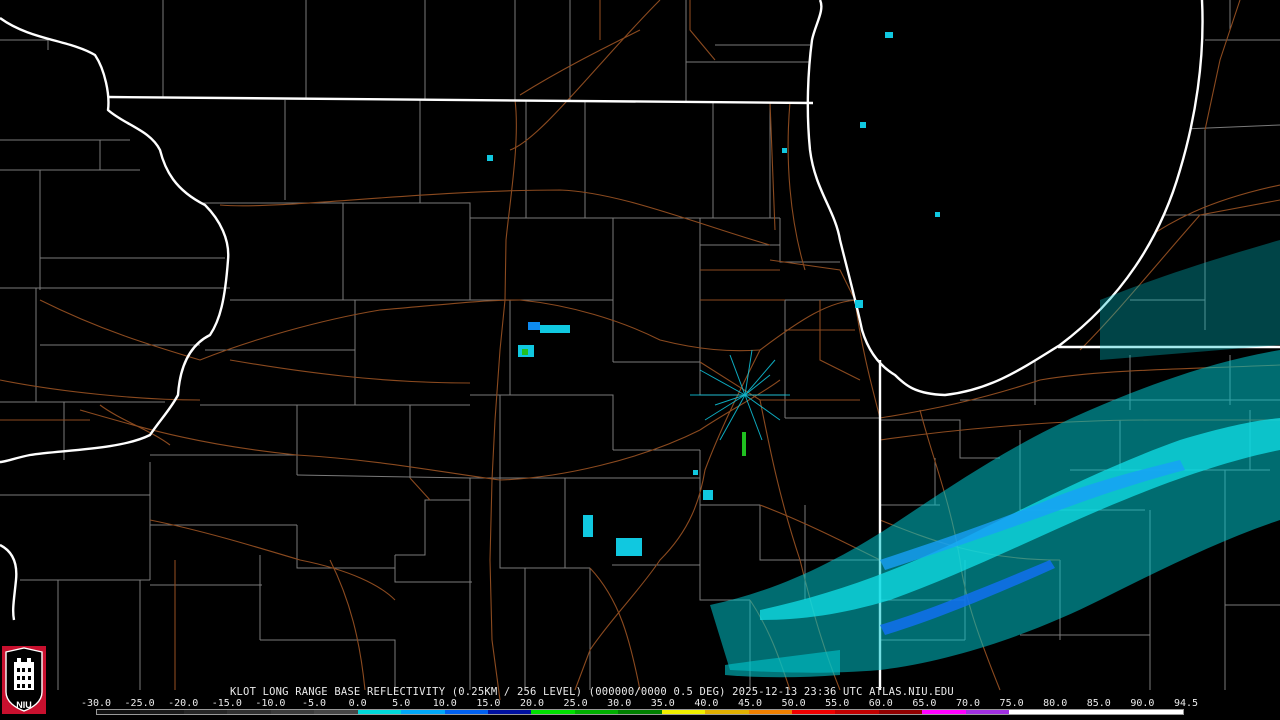 The image size is (1280, 720). I want to click on scale-label: 0.0, so click(357, 703).